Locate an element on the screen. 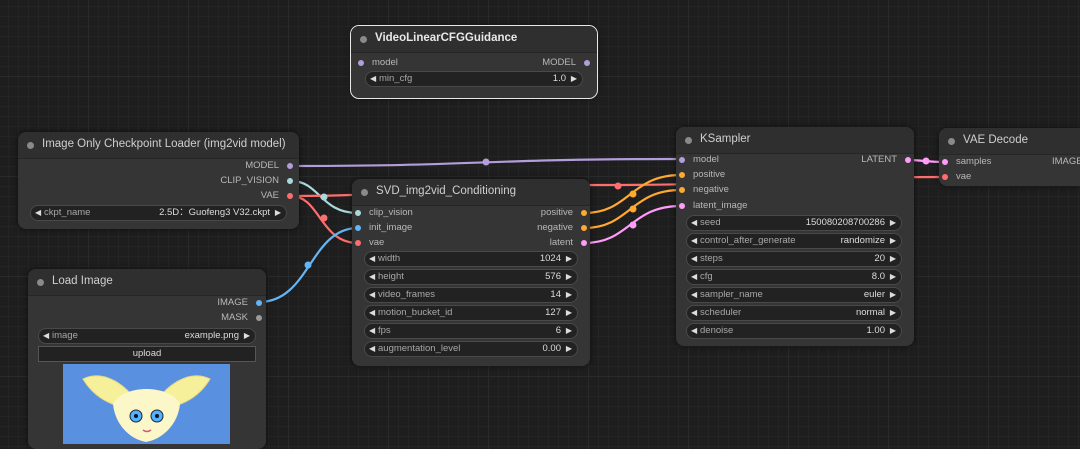 The image size is (1080, 449). input-negative: negative is located at coordinates (704, 190).